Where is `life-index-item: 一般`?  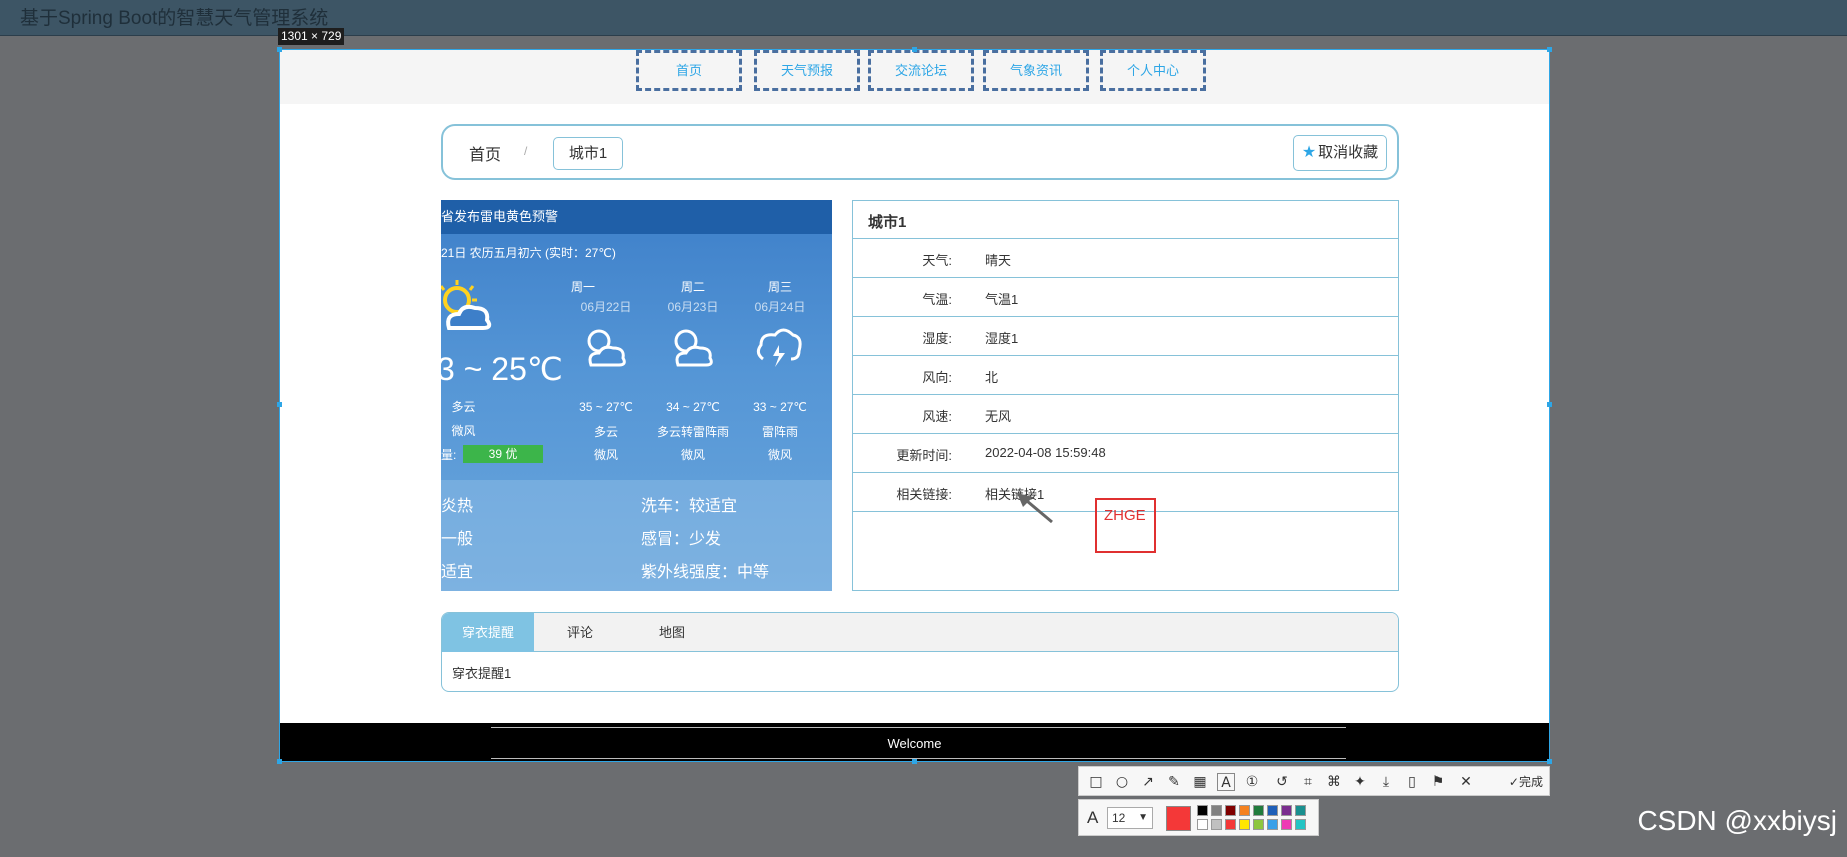 life-index-item: 一般 is located at coordinates (457, 539).